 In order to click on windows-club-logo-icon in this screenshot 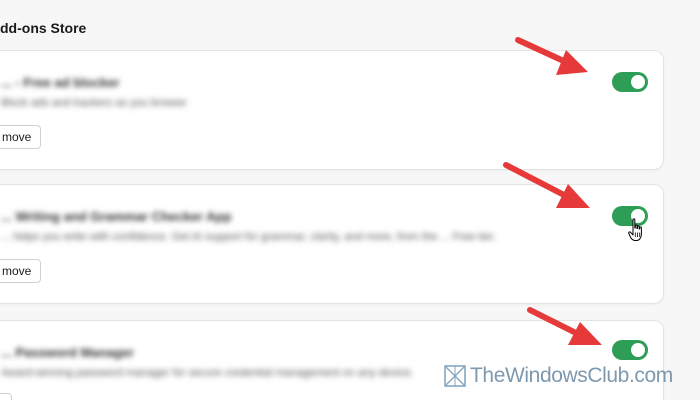, I will do `click(455, 376)`.